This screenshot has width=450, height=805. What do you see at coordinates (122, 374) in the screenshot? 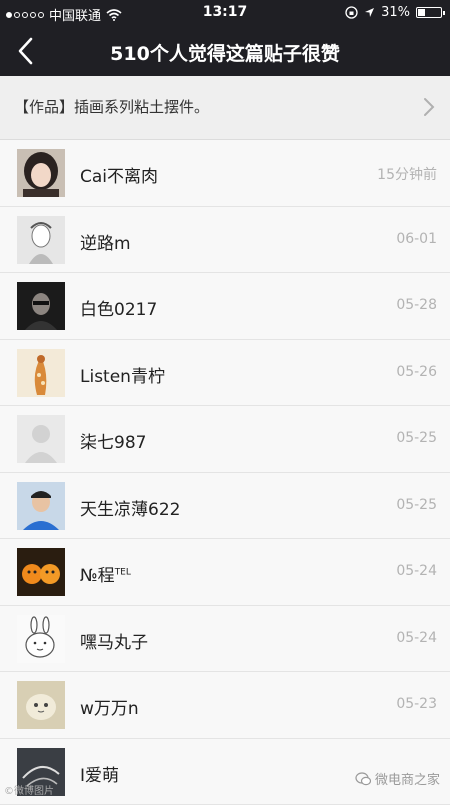
I see `user-name: Listen青柠` at bounding box center [122, 374].